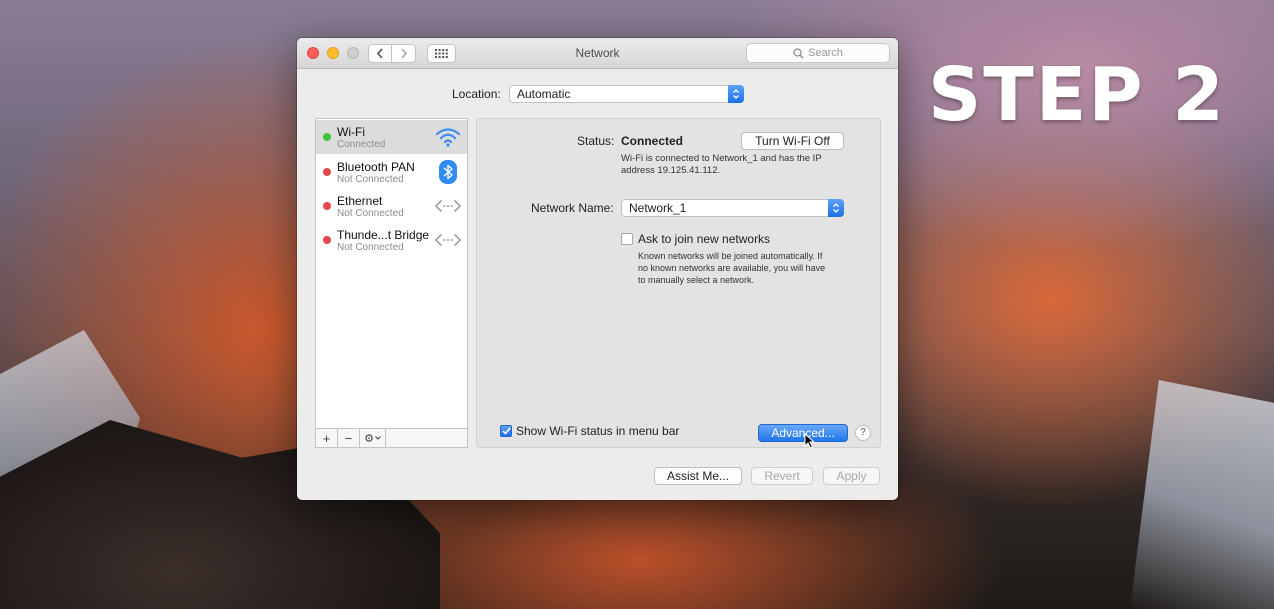 The image size is (1274, 609). Describe the element at coordinates (782, 476) in the screenshot. I see `revert-button: Revert` at that location.